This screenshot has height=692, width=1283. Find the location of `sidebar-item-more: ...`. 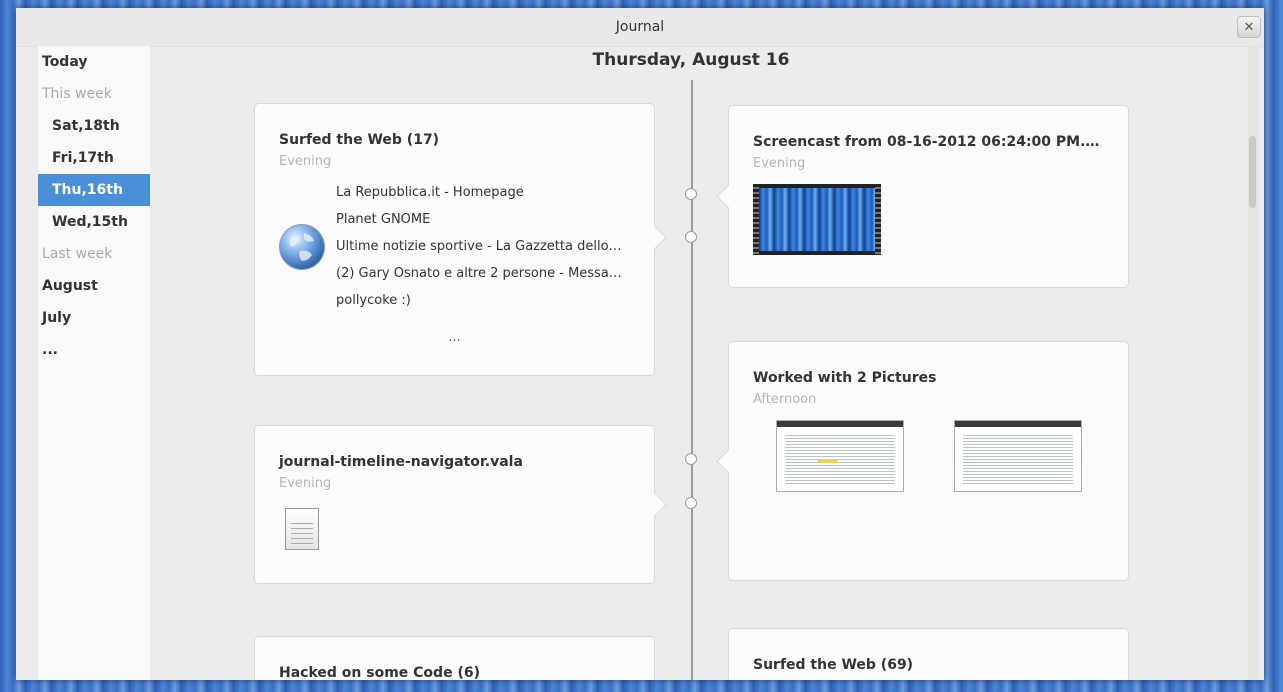

sidebar-item-more: ... is located at coordinates (94, 350).